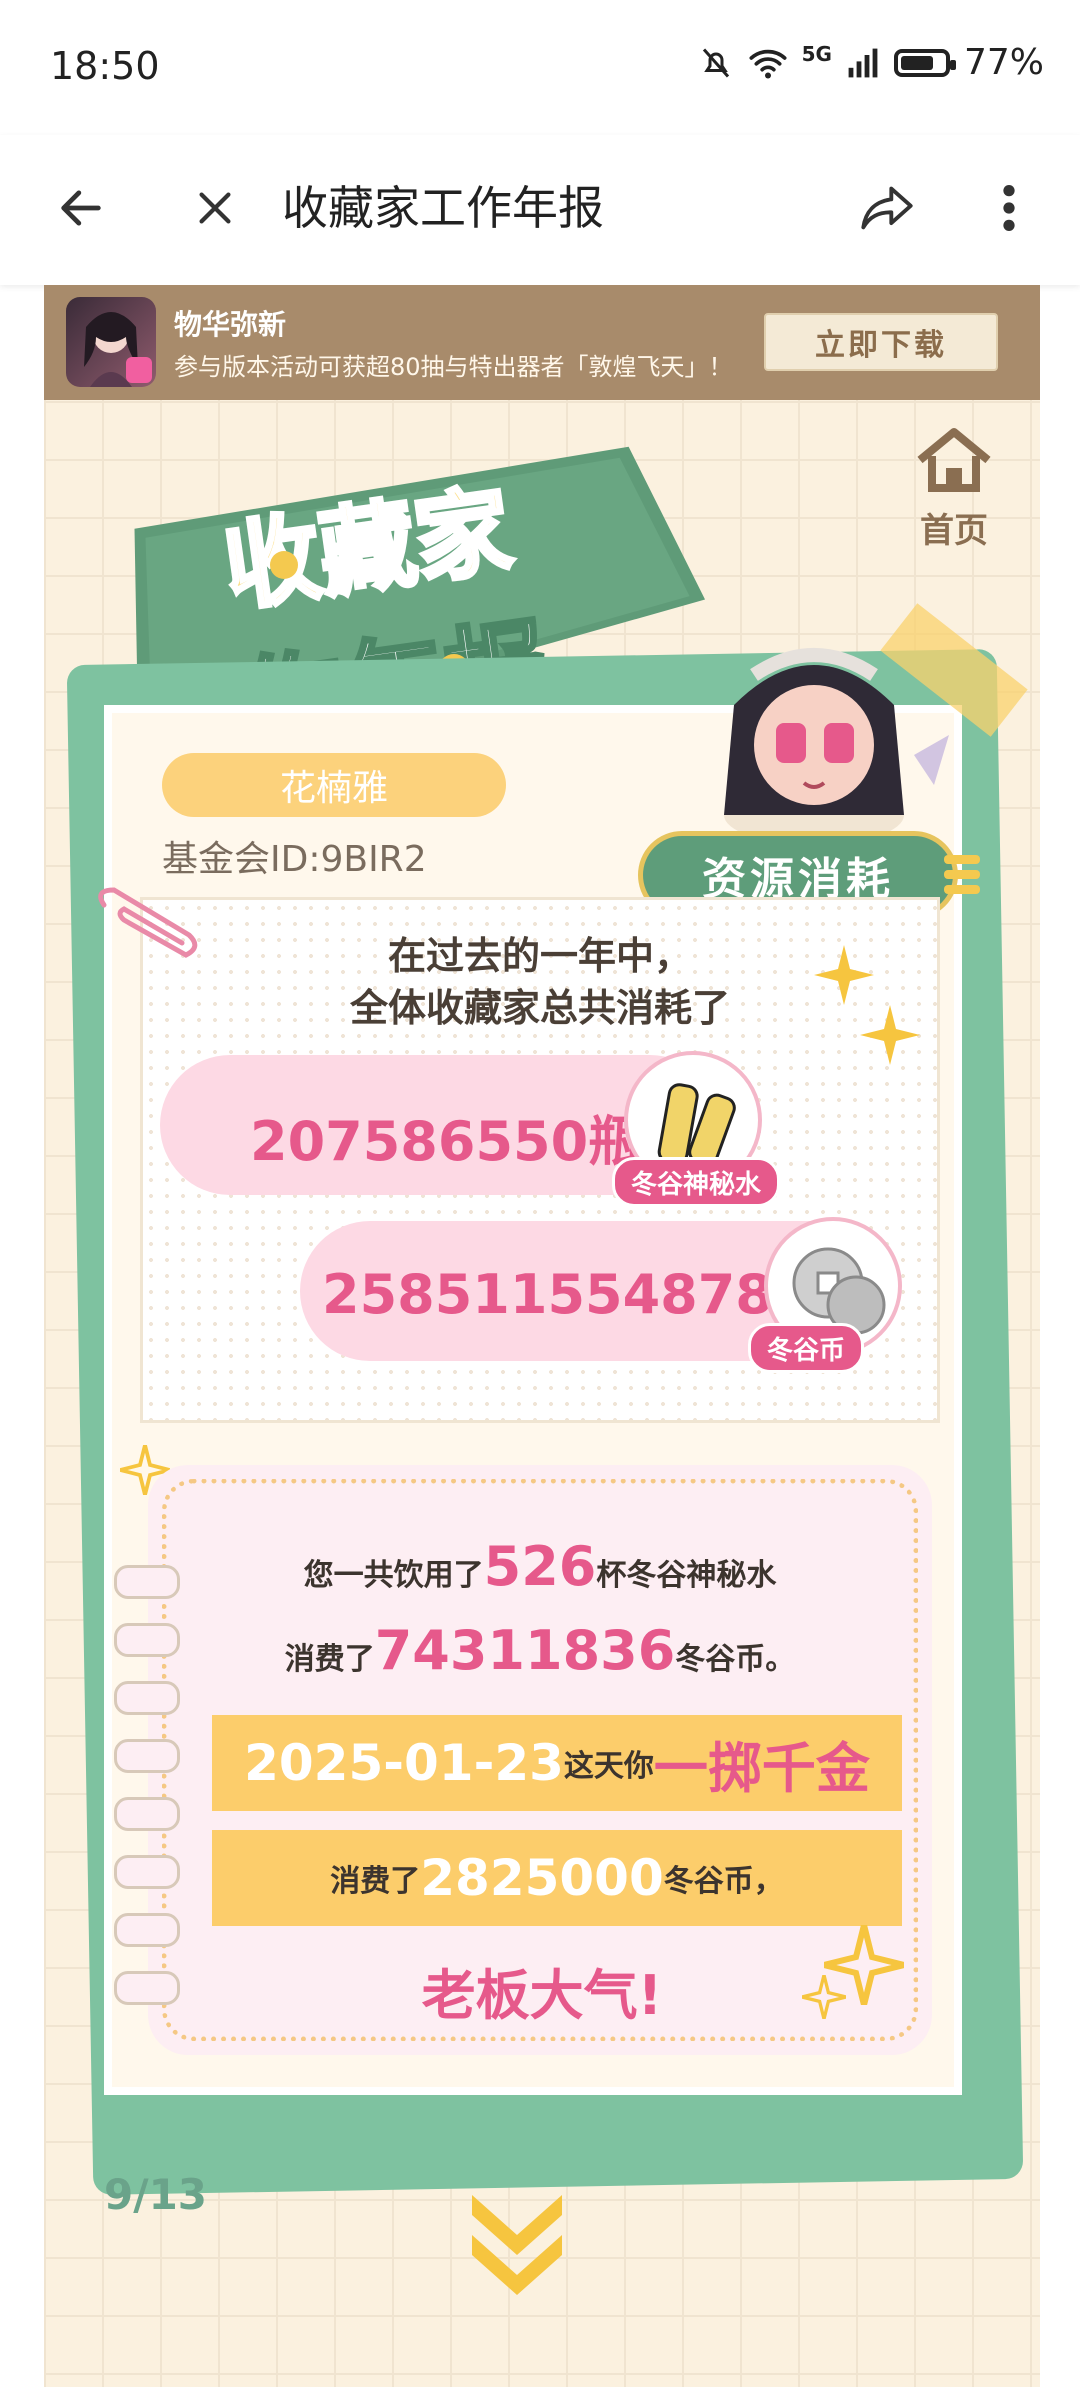 Image resolution: width=1080 pixels, height=2387 pixels. Describe the element at coordinates (525, 1650) in the screenshot. I see `spent-coins: 74311836` at that location.